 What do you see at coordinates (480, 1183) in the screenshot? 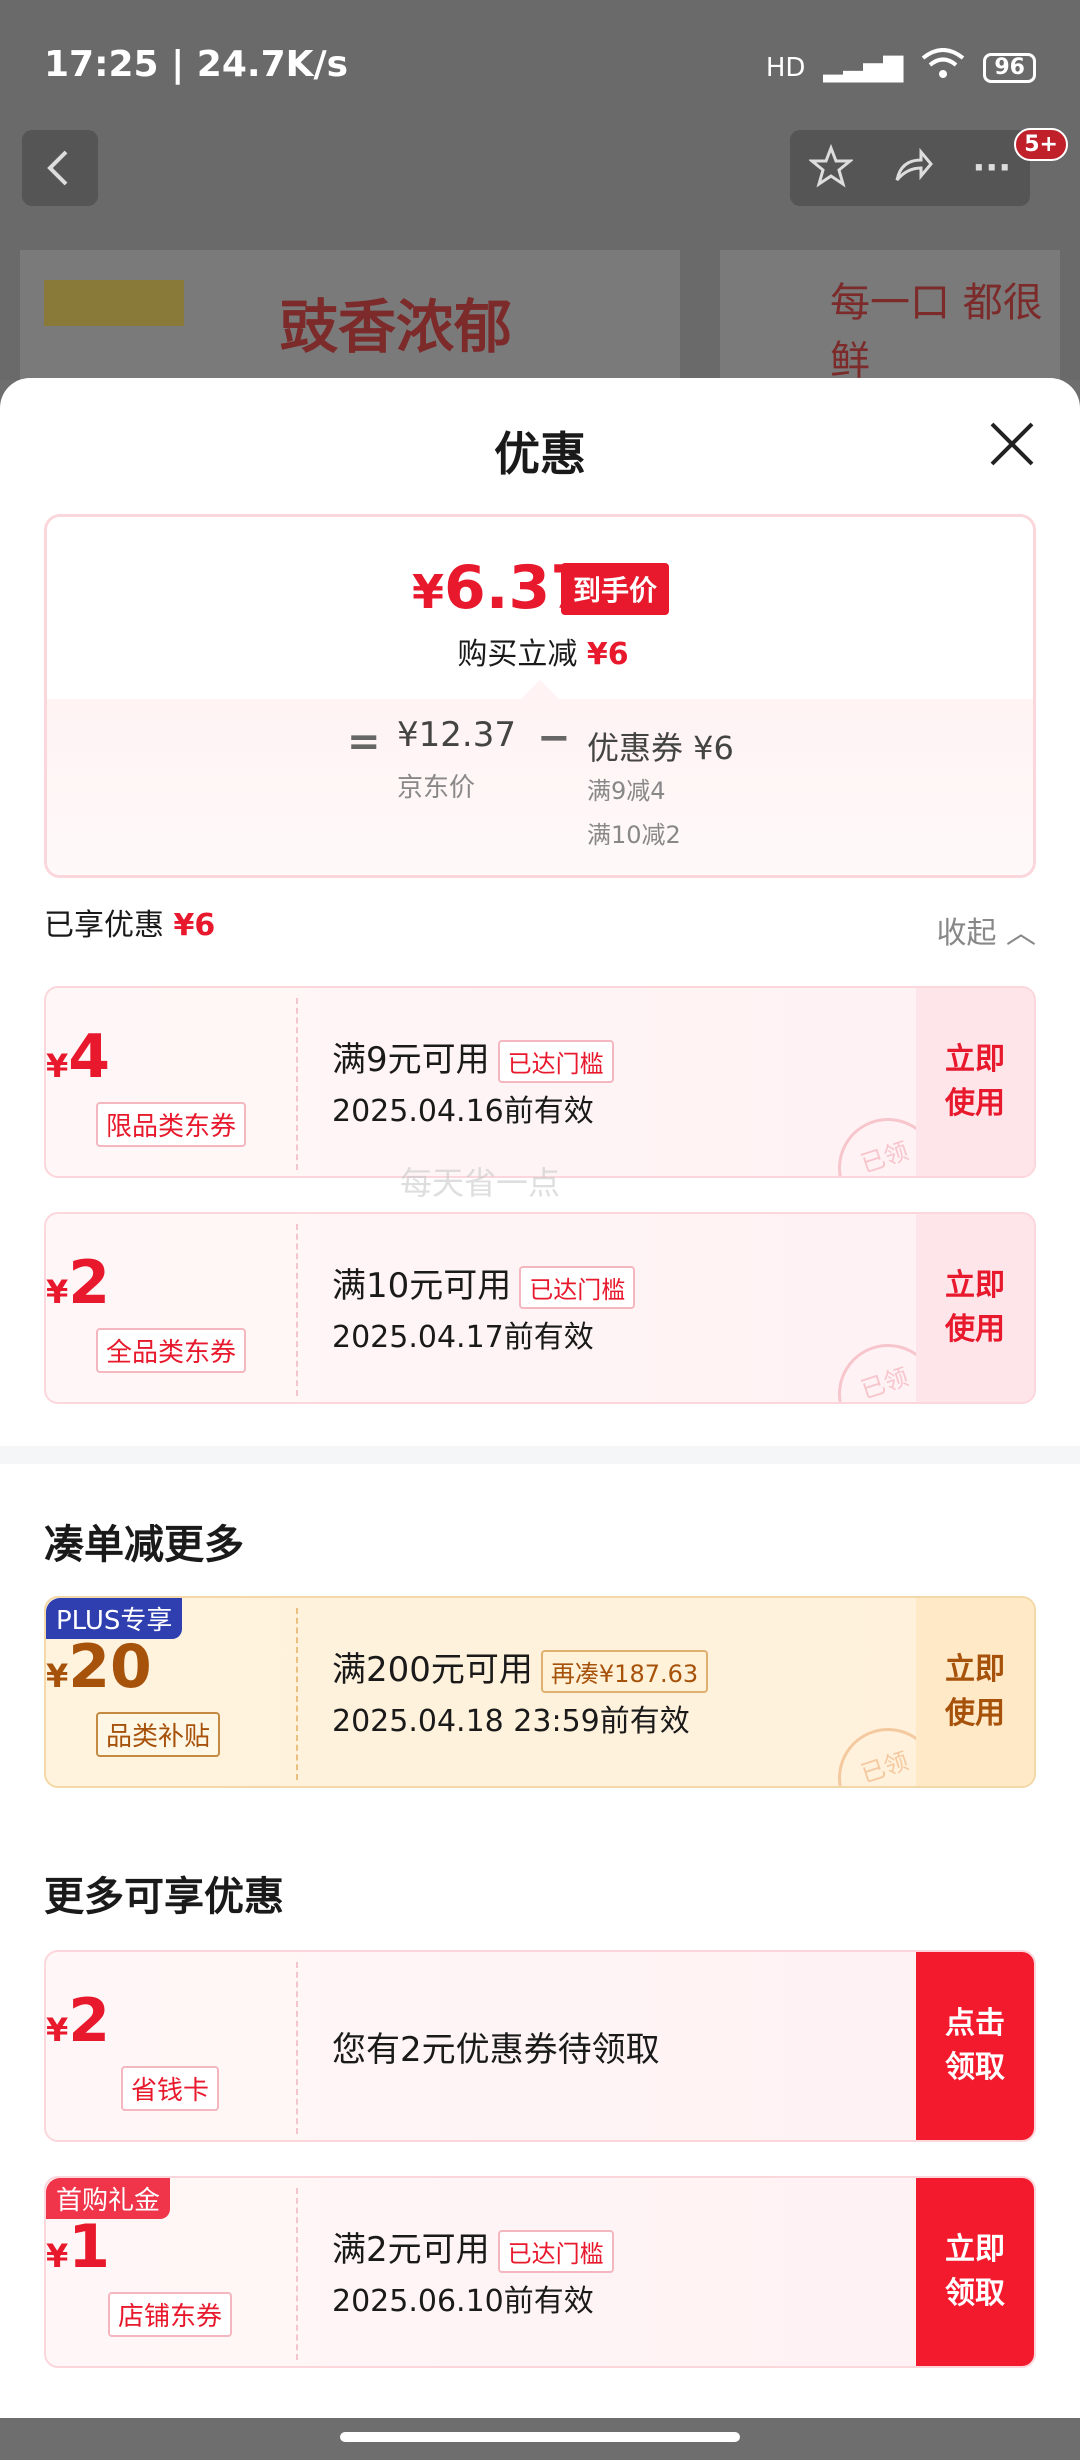
I see `watermark: 每天省一点` at bounding box center [480, 1183].